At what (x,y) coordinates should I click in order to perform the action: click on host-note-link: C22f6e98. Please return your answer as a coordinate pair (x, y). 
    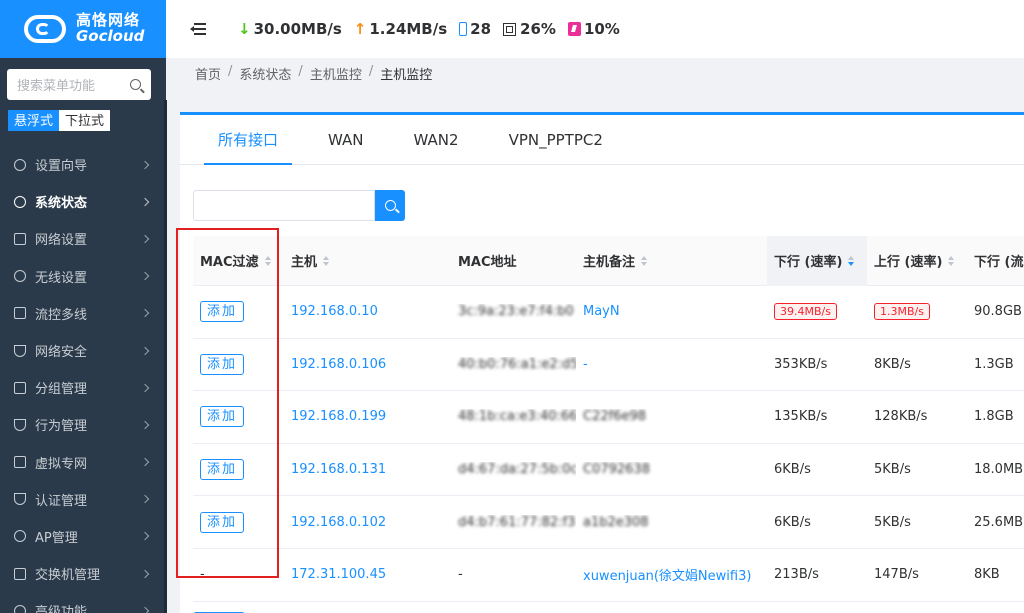
    Looking at the image, I should click on (614, 416).